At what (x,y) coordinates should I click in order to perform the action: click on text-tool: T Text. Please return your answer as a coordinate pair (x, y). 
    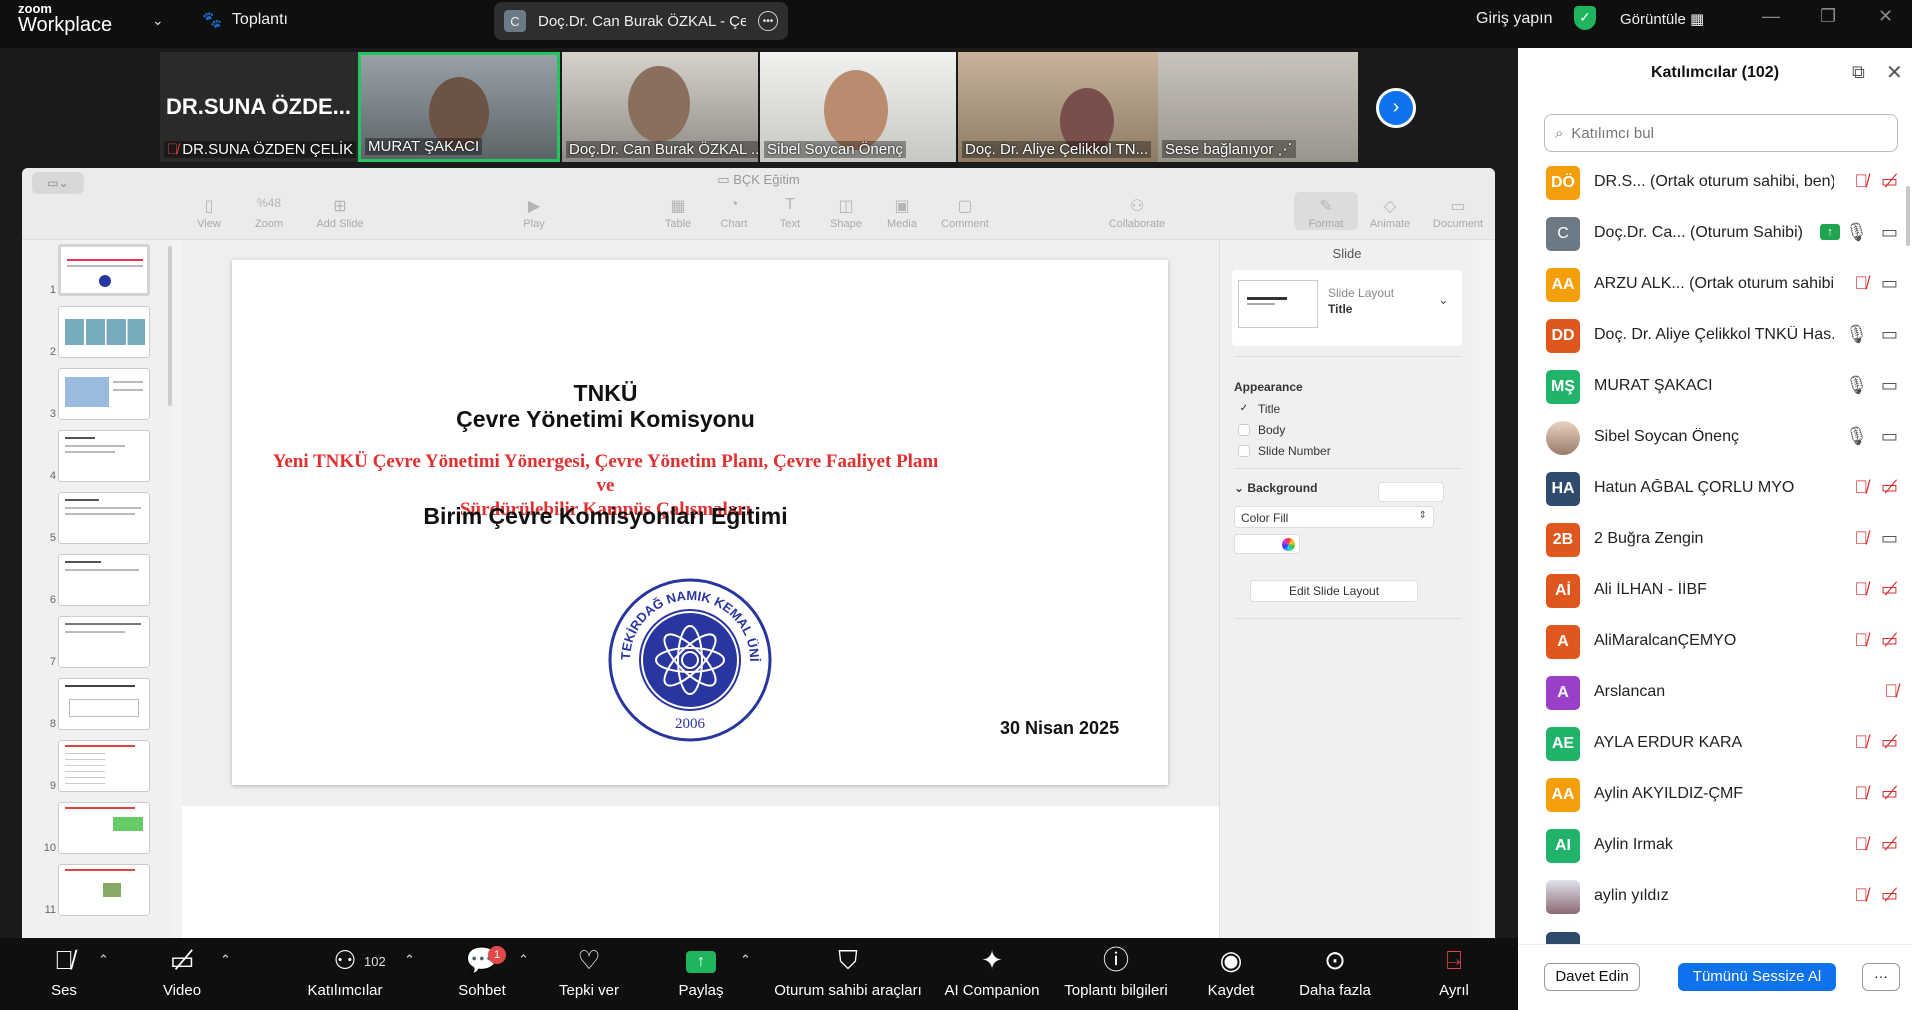
    Looking at the image, I should click on (790, 213).